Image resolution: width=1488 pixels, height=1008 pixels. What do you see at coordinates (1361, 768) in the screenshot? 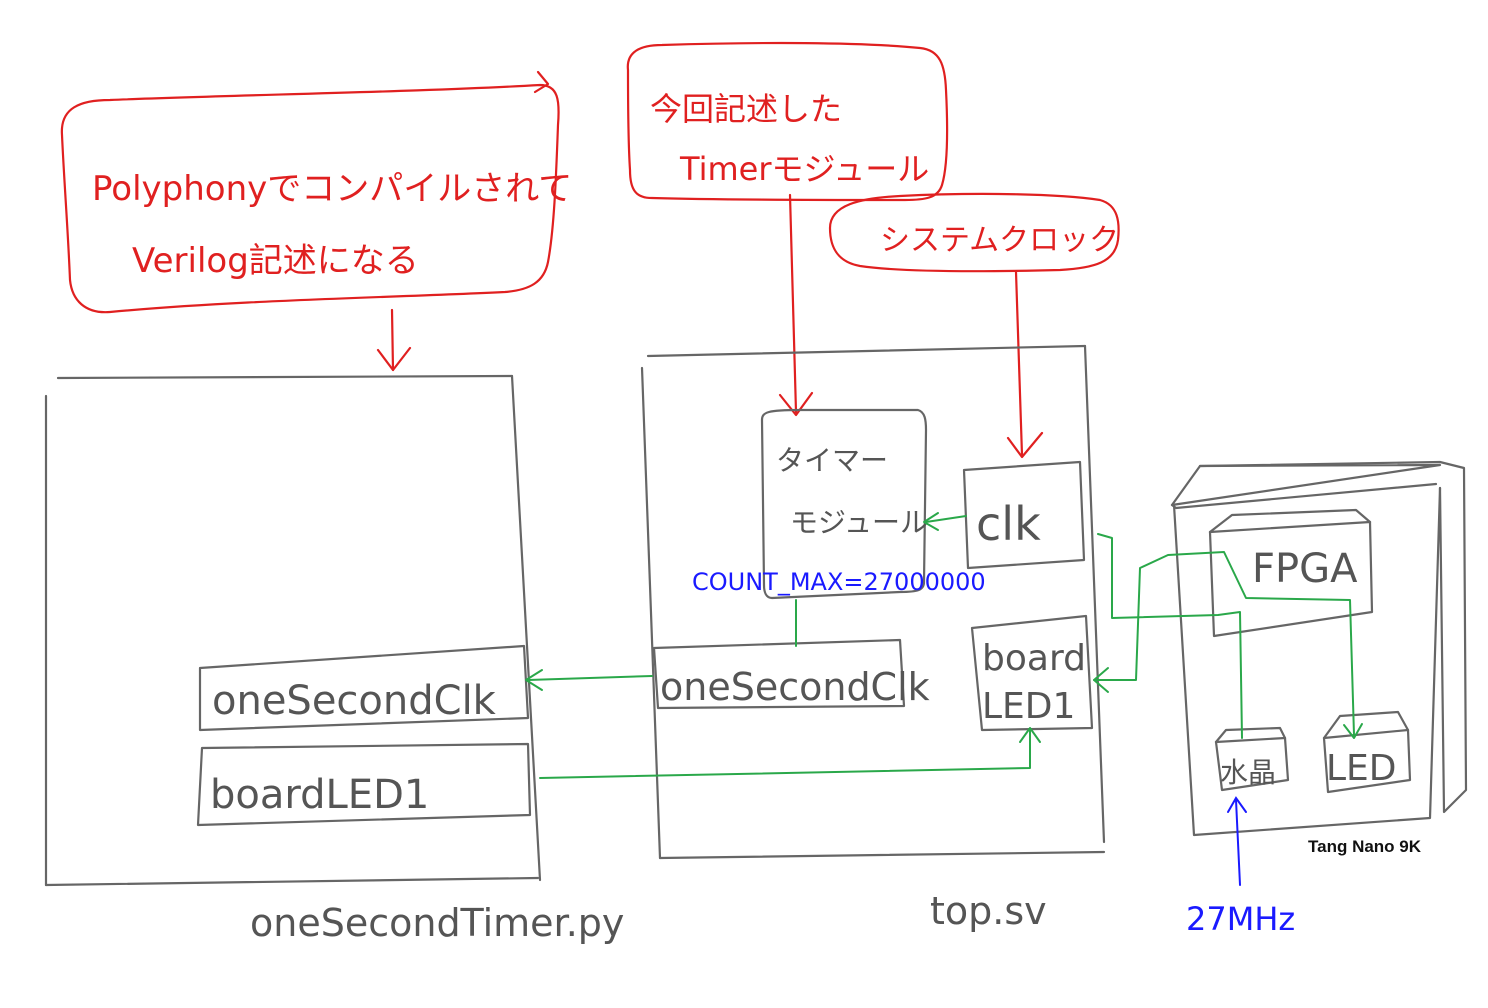
I see `led-label: LED` at bounding box center [1361, 768].